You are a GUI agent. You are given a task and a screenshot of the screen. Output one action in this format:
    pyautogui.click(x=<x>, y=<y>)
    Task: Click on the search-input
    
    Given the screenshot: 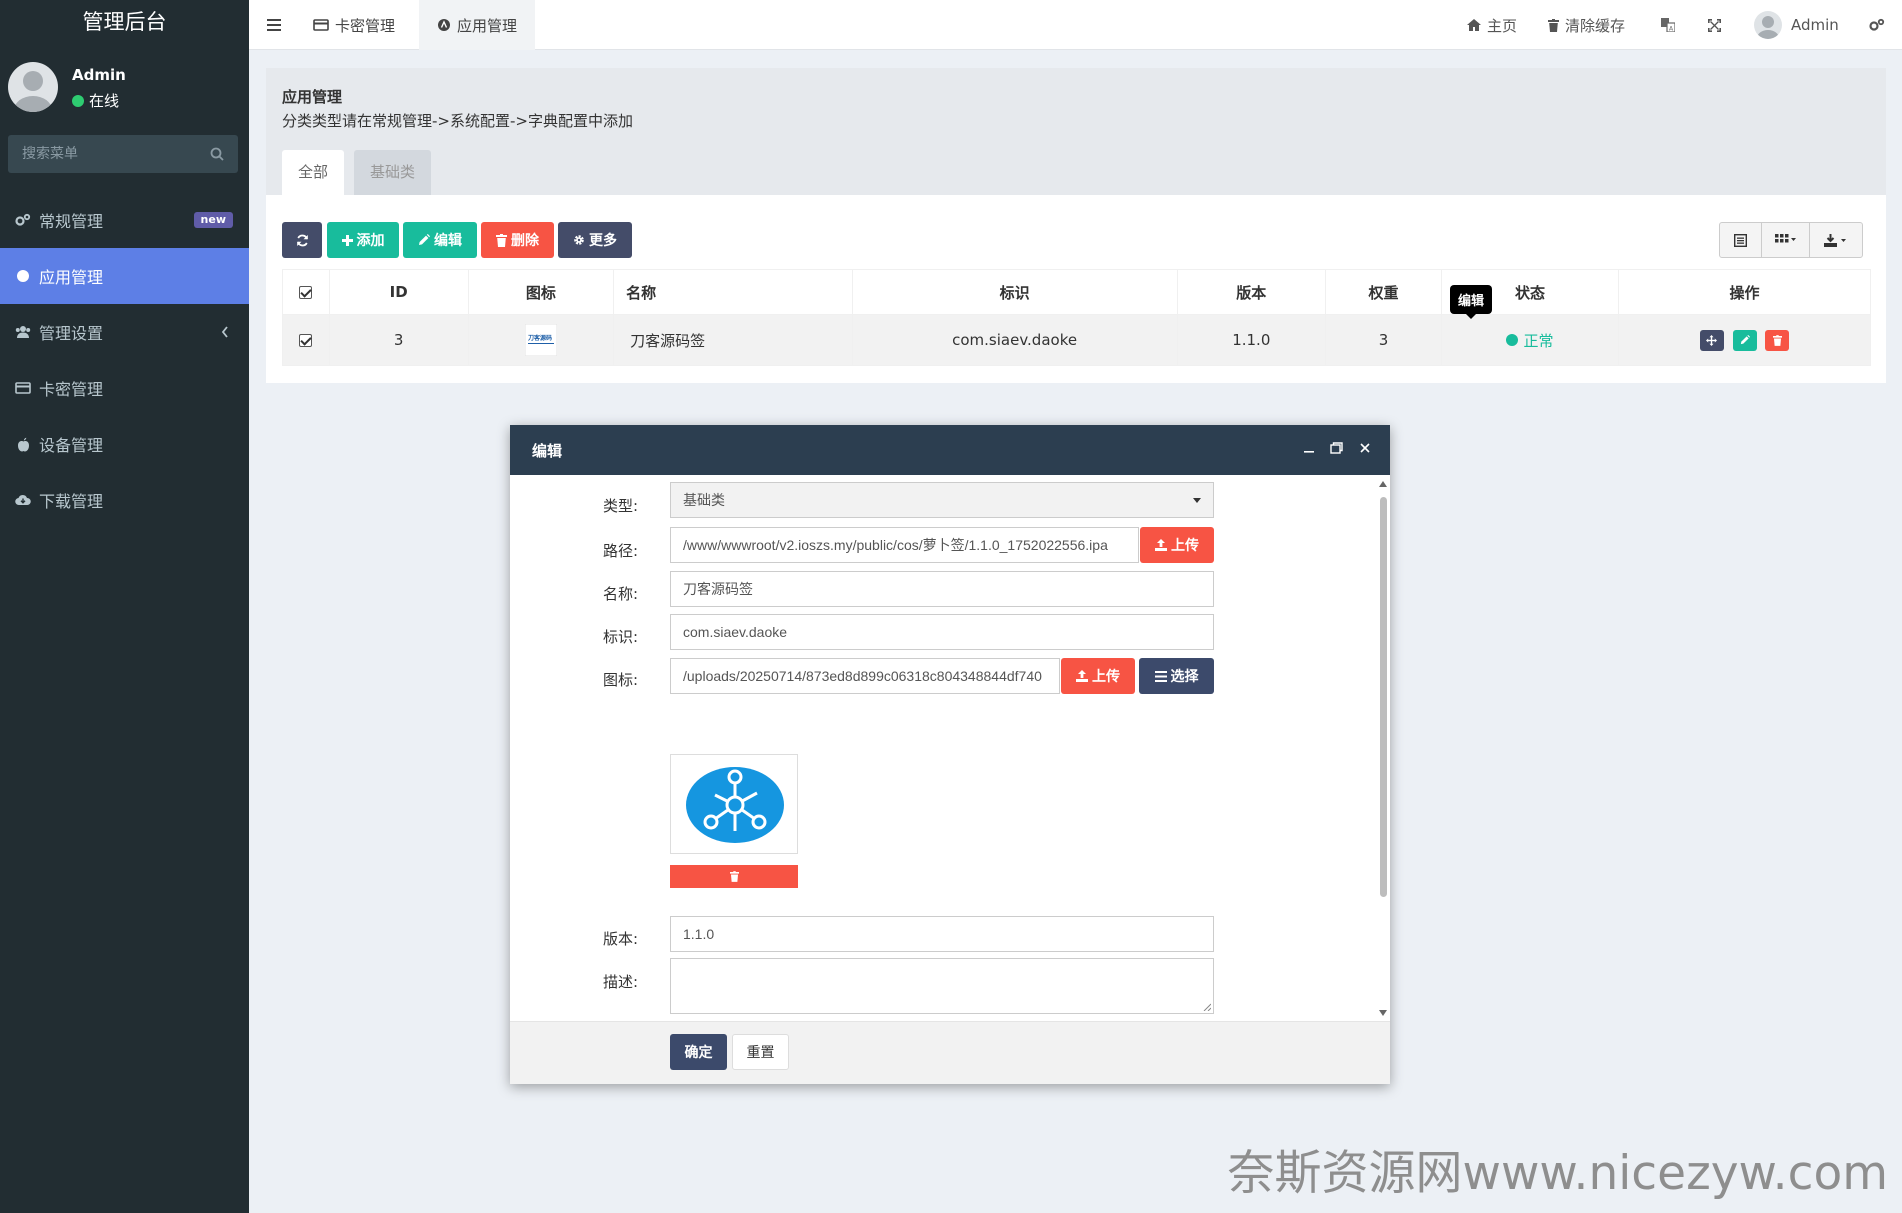 What is the action you would take?
    pyautogui.click(x=123, y=154)
    